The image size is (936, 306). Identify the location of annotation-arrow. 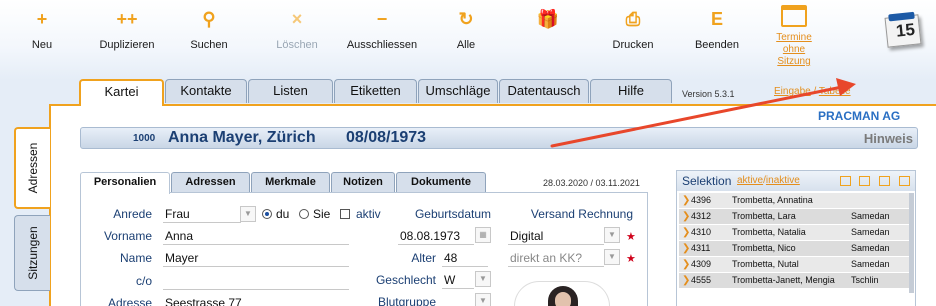
(703, 113).